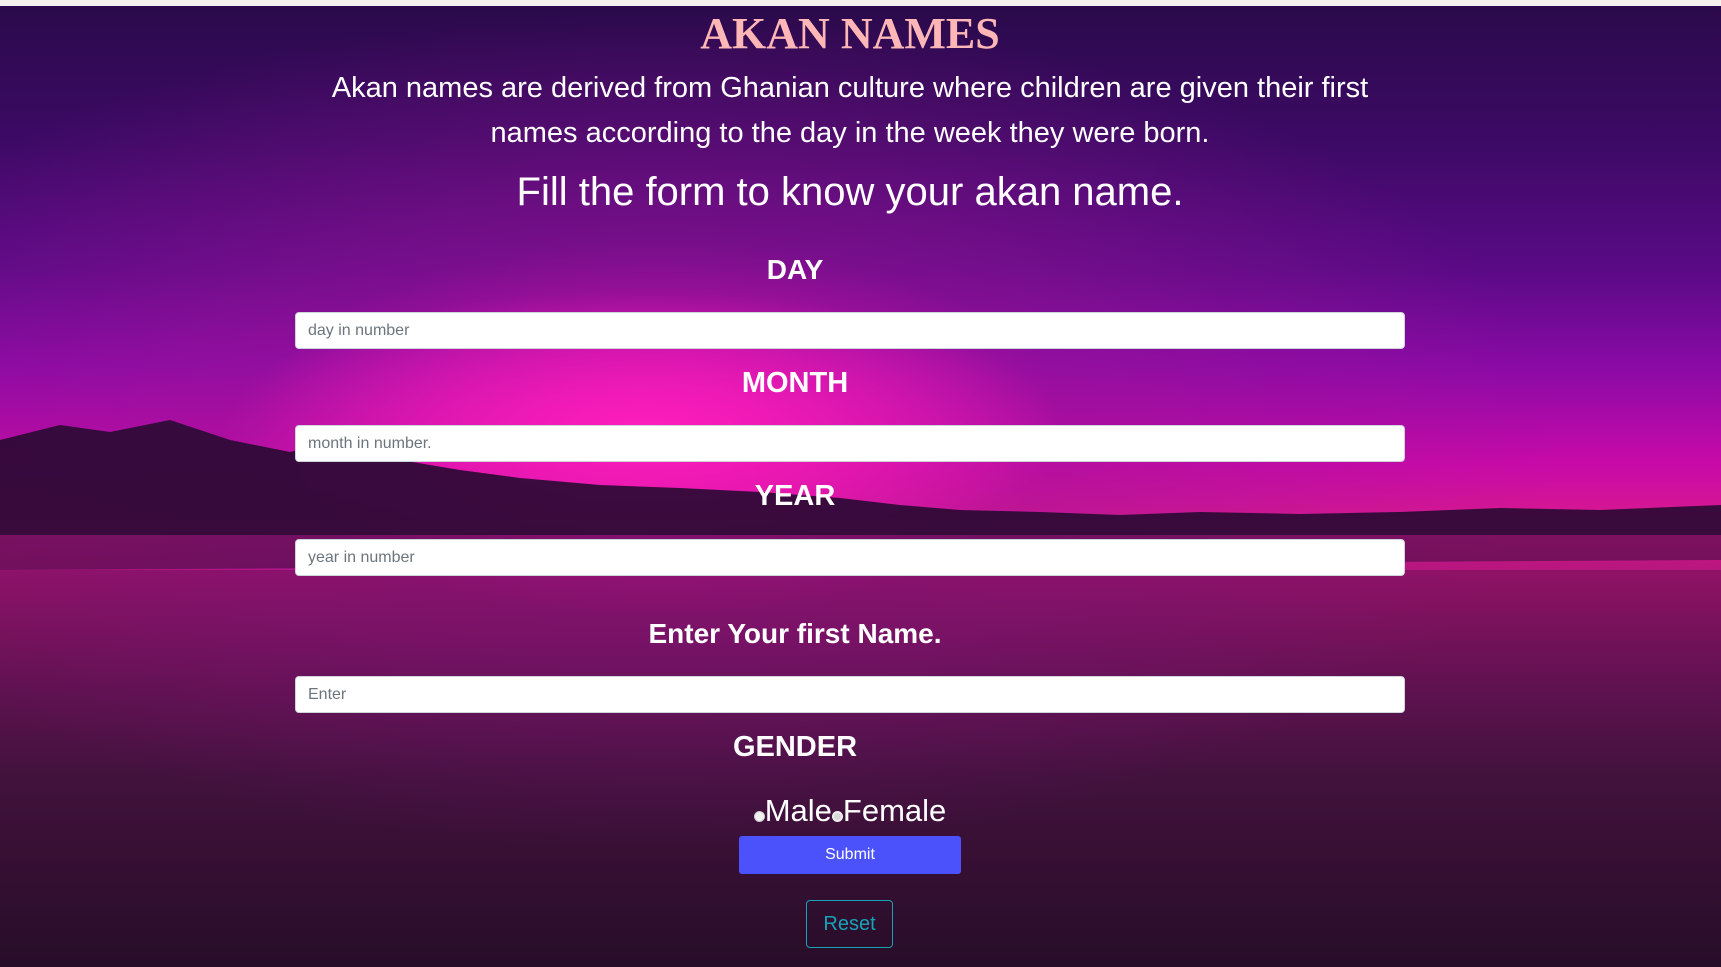 This screenshot has width=1721, height=967. Describe the element at coordinates (849, 924) in the screenshot. I see `reset-button: Reset` at that location.